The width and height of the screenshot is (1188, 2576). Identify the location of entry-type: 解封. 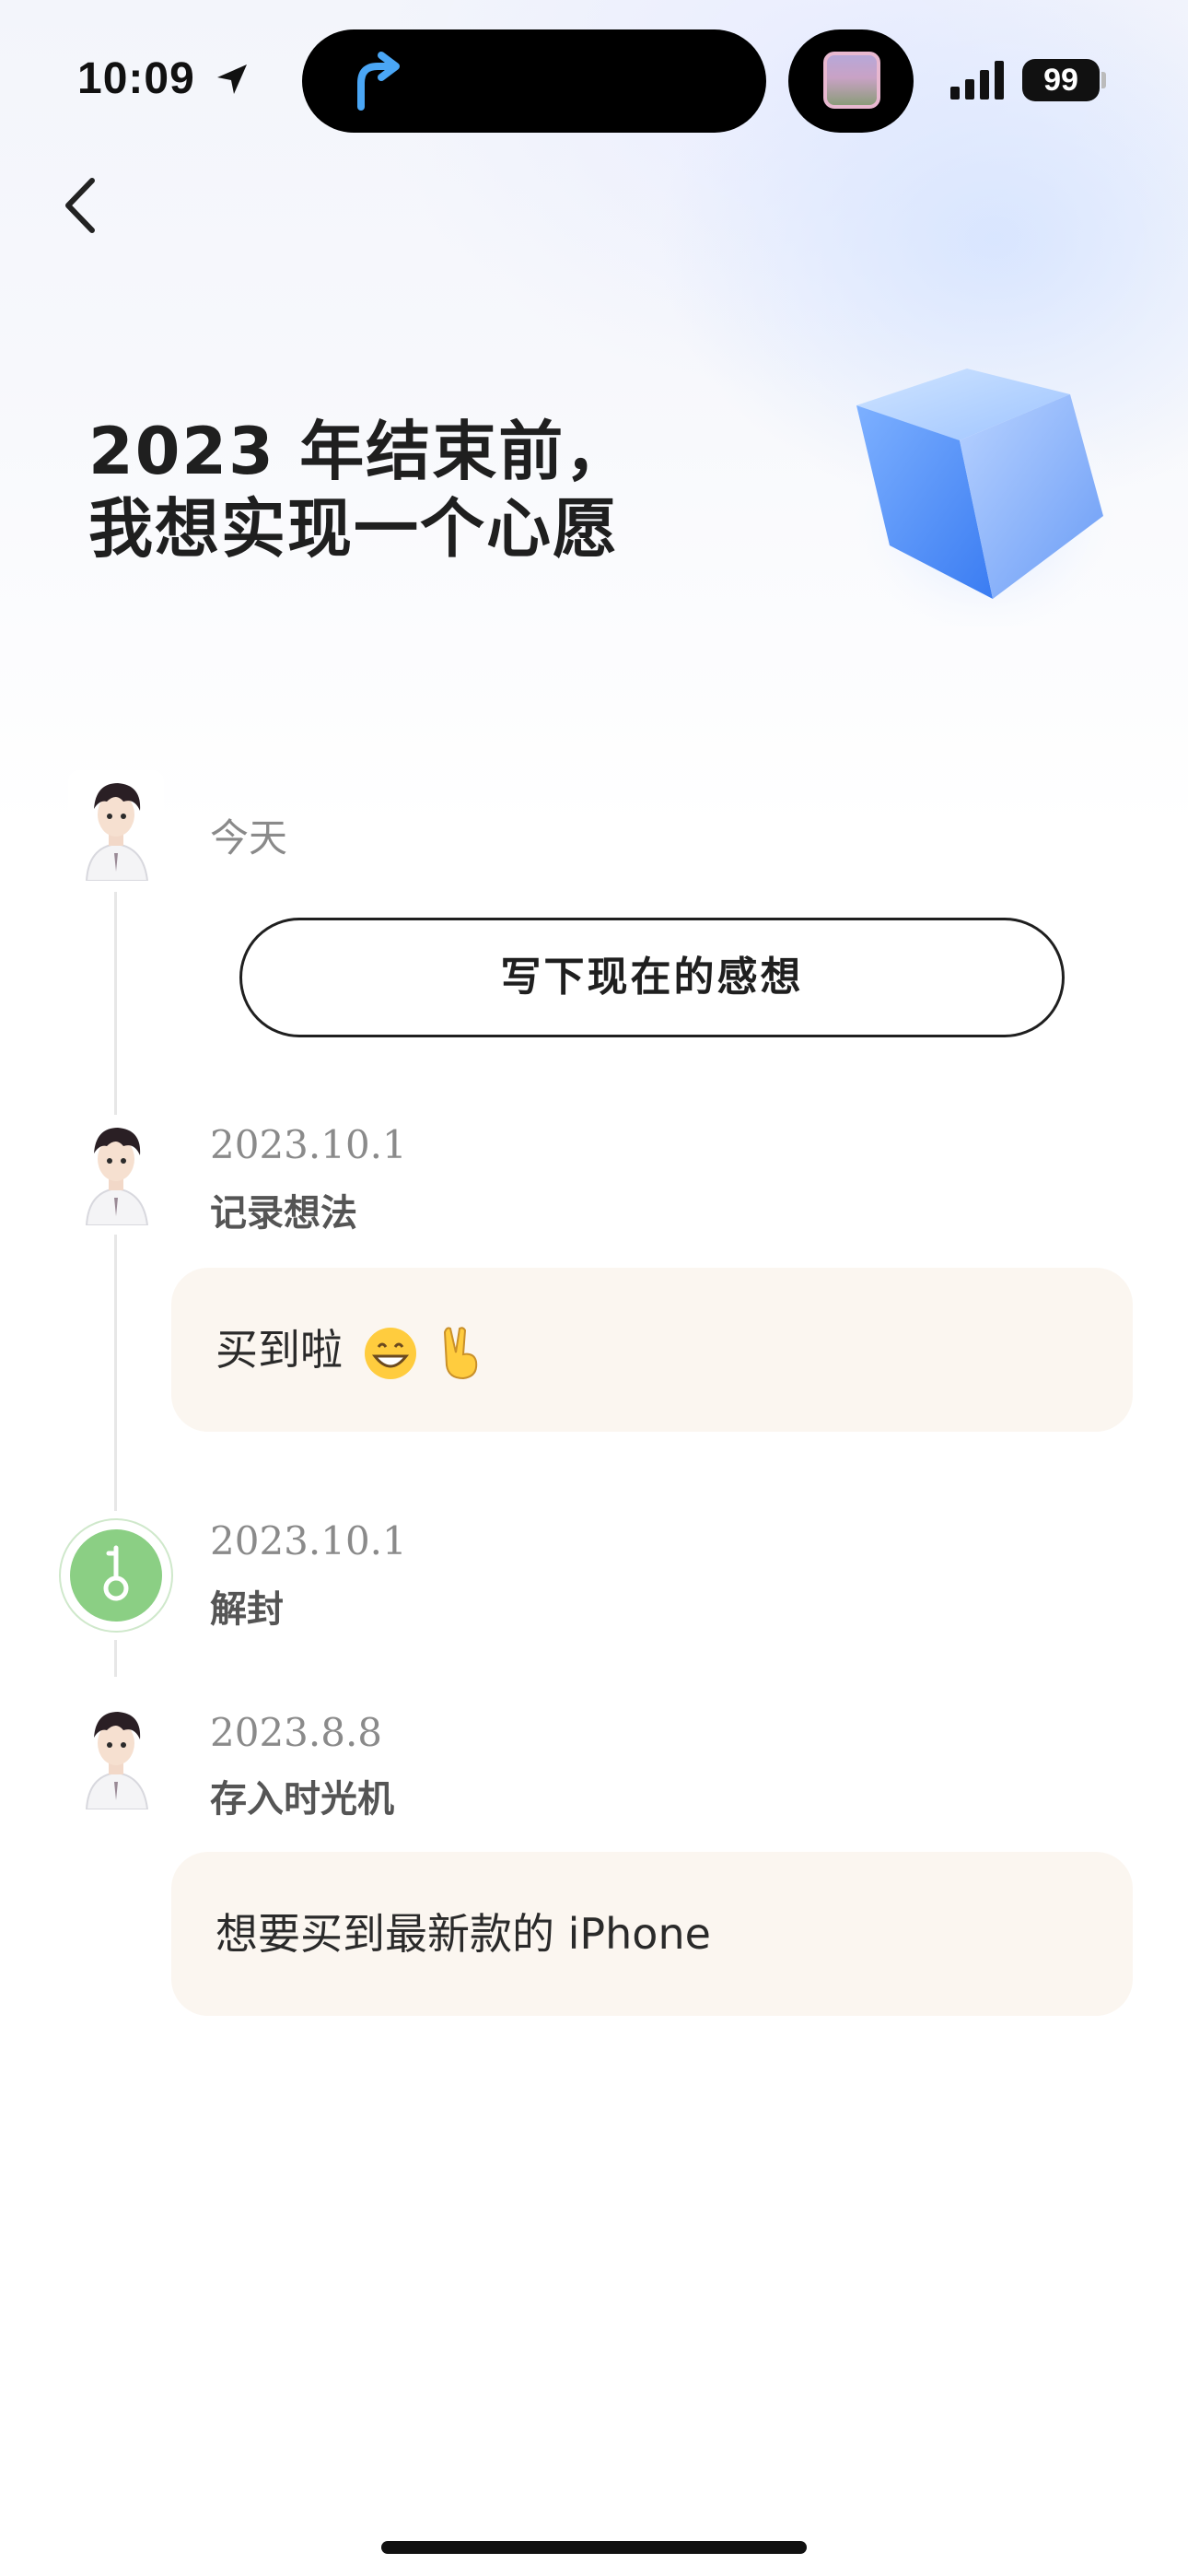
(247, 1609).